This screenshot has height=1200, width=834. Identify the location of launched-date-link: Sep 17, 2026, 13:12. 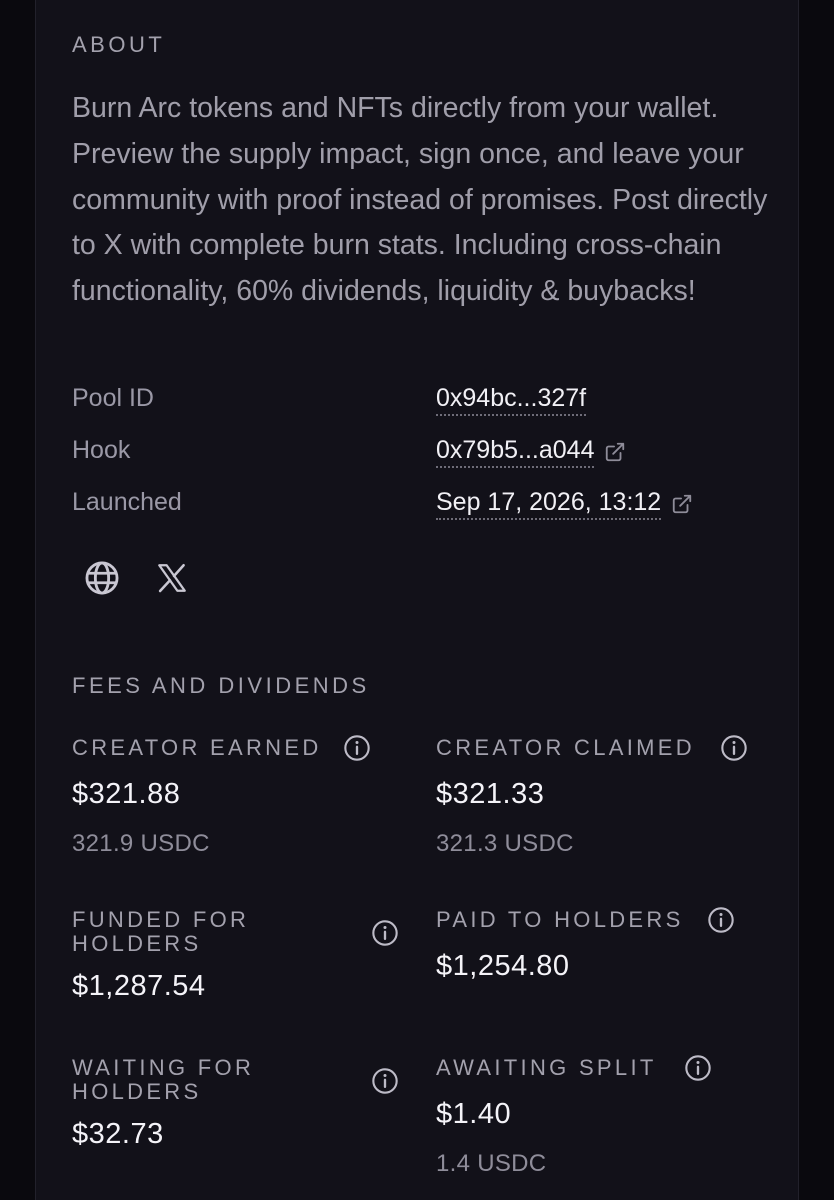
(549, 504).